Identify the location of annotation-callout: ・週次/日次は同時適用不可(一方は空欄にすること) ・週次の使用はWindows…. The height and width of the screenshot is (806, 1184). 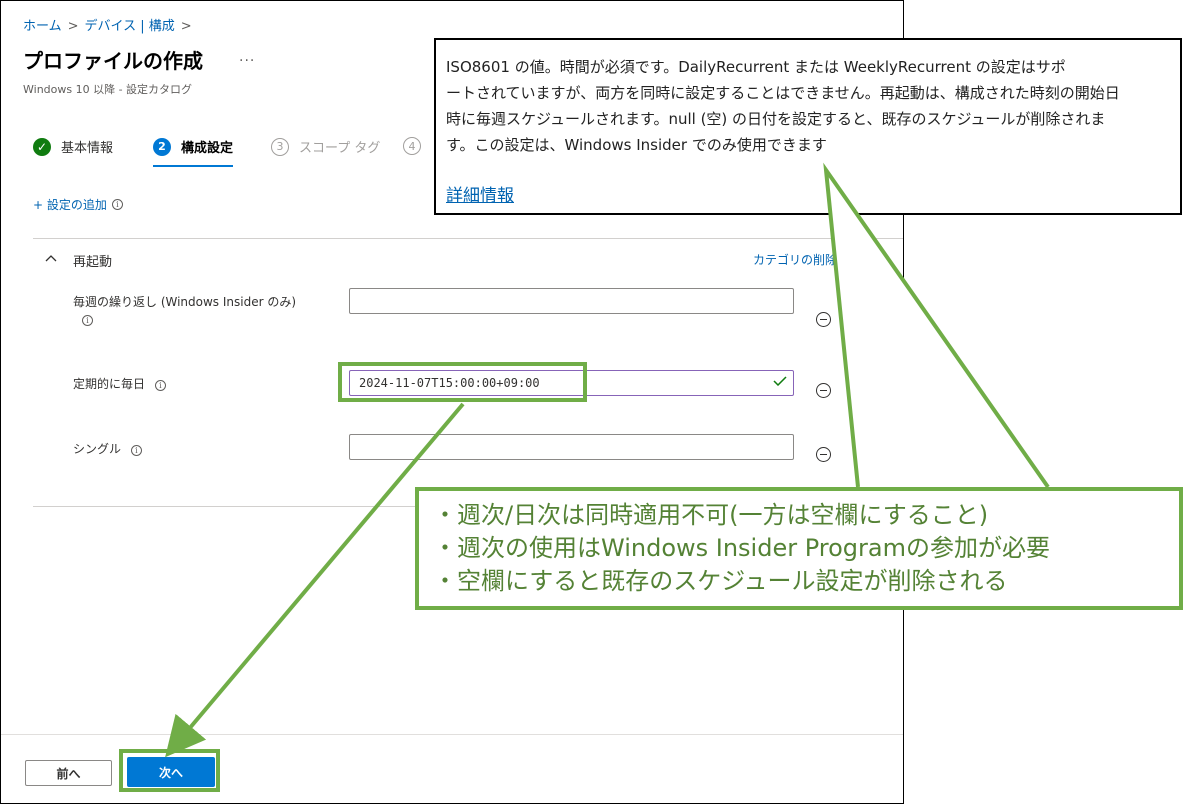
(799, 548).